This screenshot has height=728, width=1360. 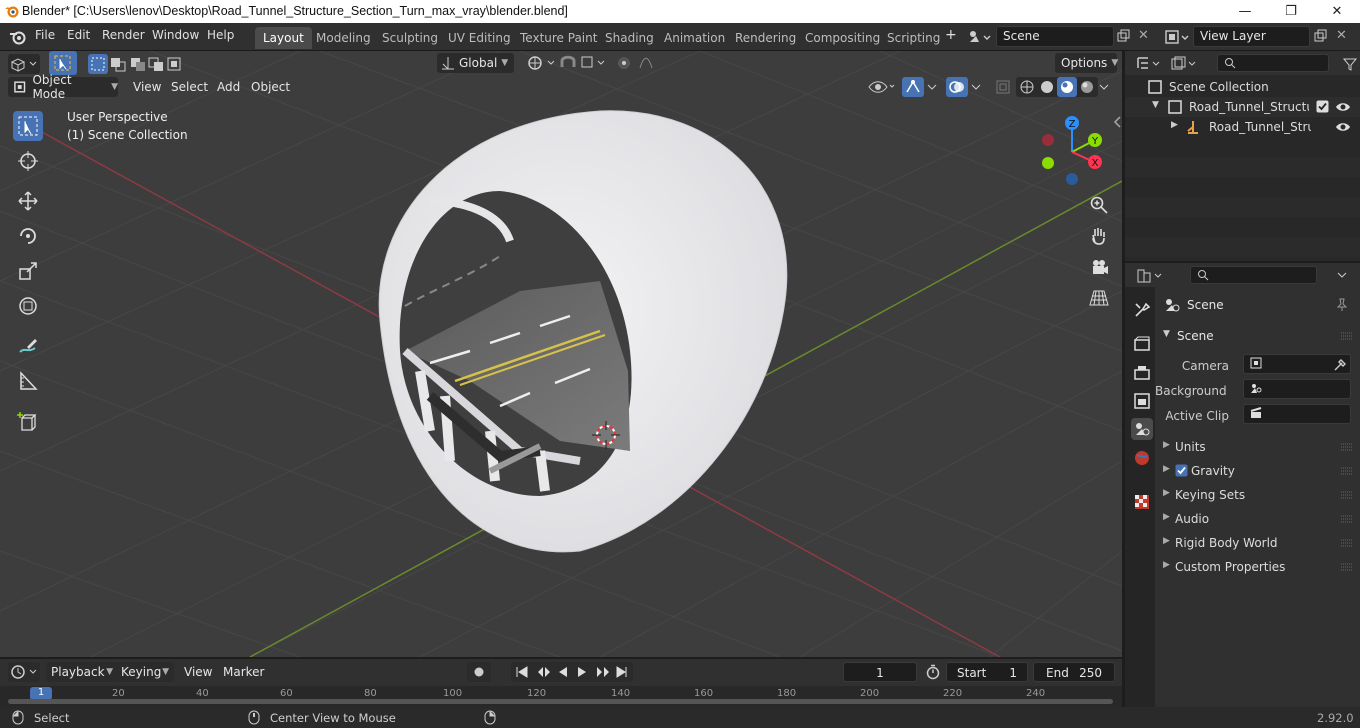 I want to click on minimize-button: —, so click(x=1245, y=11).